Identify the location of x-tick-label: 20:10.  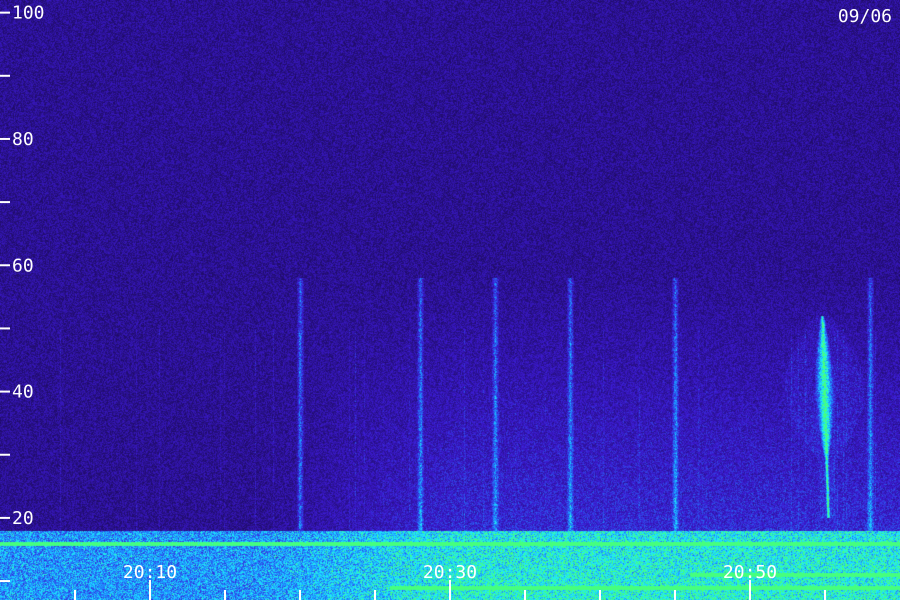
(150, 572).